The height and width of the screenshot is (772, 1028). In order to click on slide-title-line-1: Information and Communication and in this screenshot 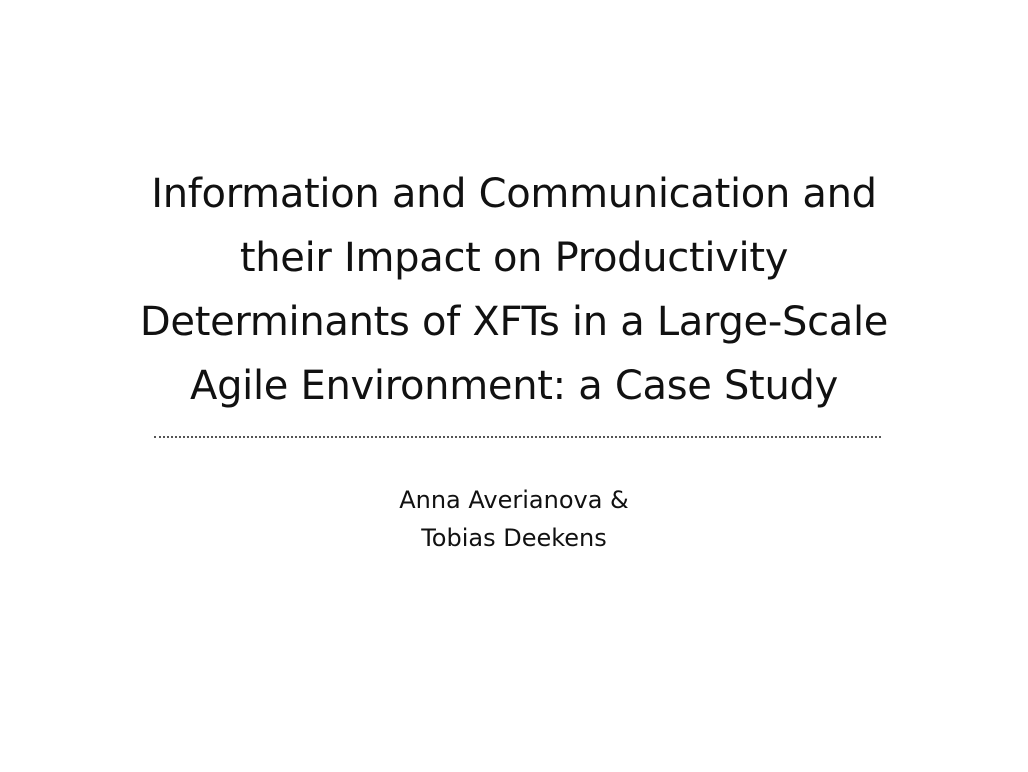, I will do `click(514, 194)`.